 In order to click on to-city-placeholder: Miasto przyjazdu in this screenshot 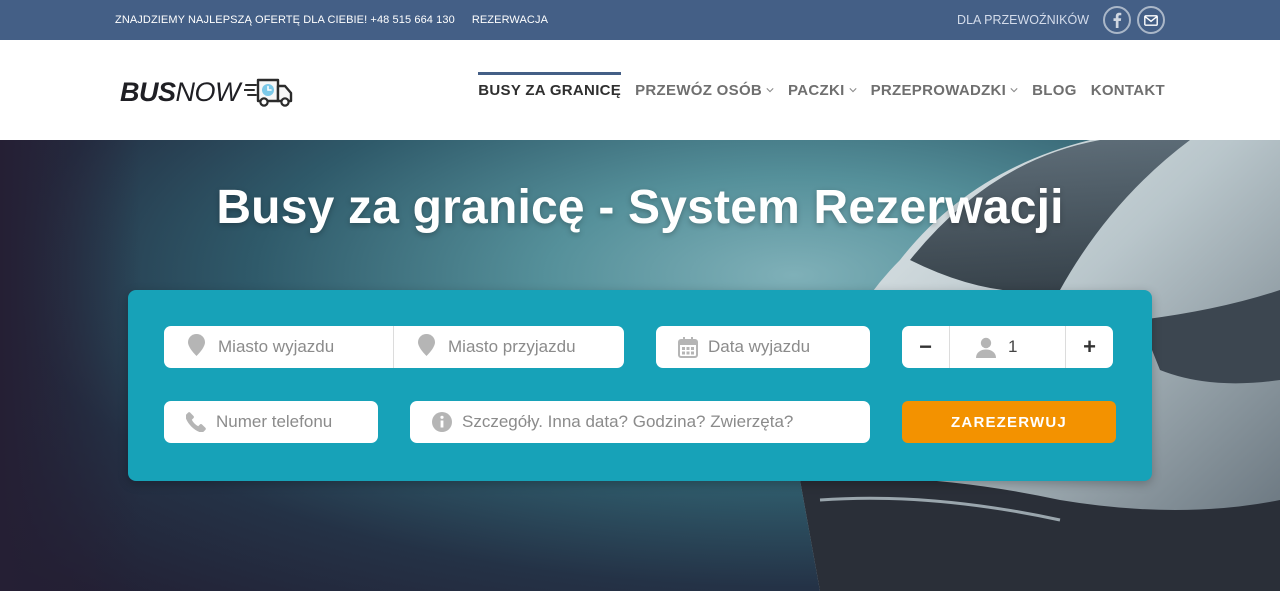, I will do `click(512, 346)`.